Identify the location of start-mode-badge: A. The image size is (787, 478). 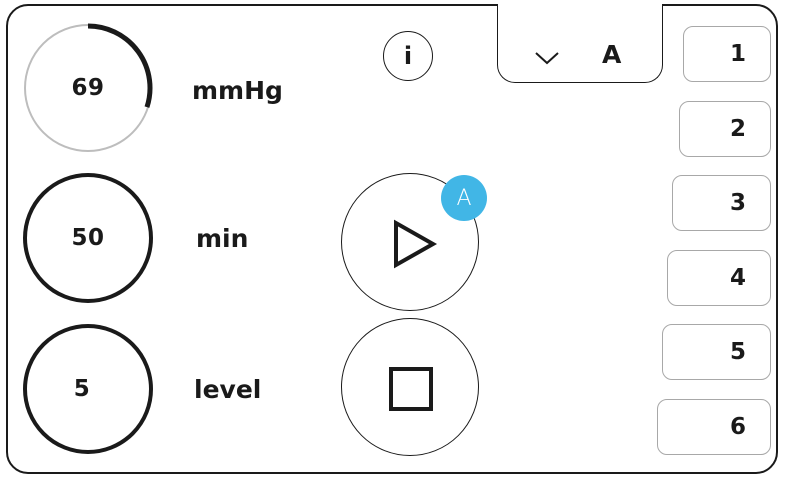
(464, 198).